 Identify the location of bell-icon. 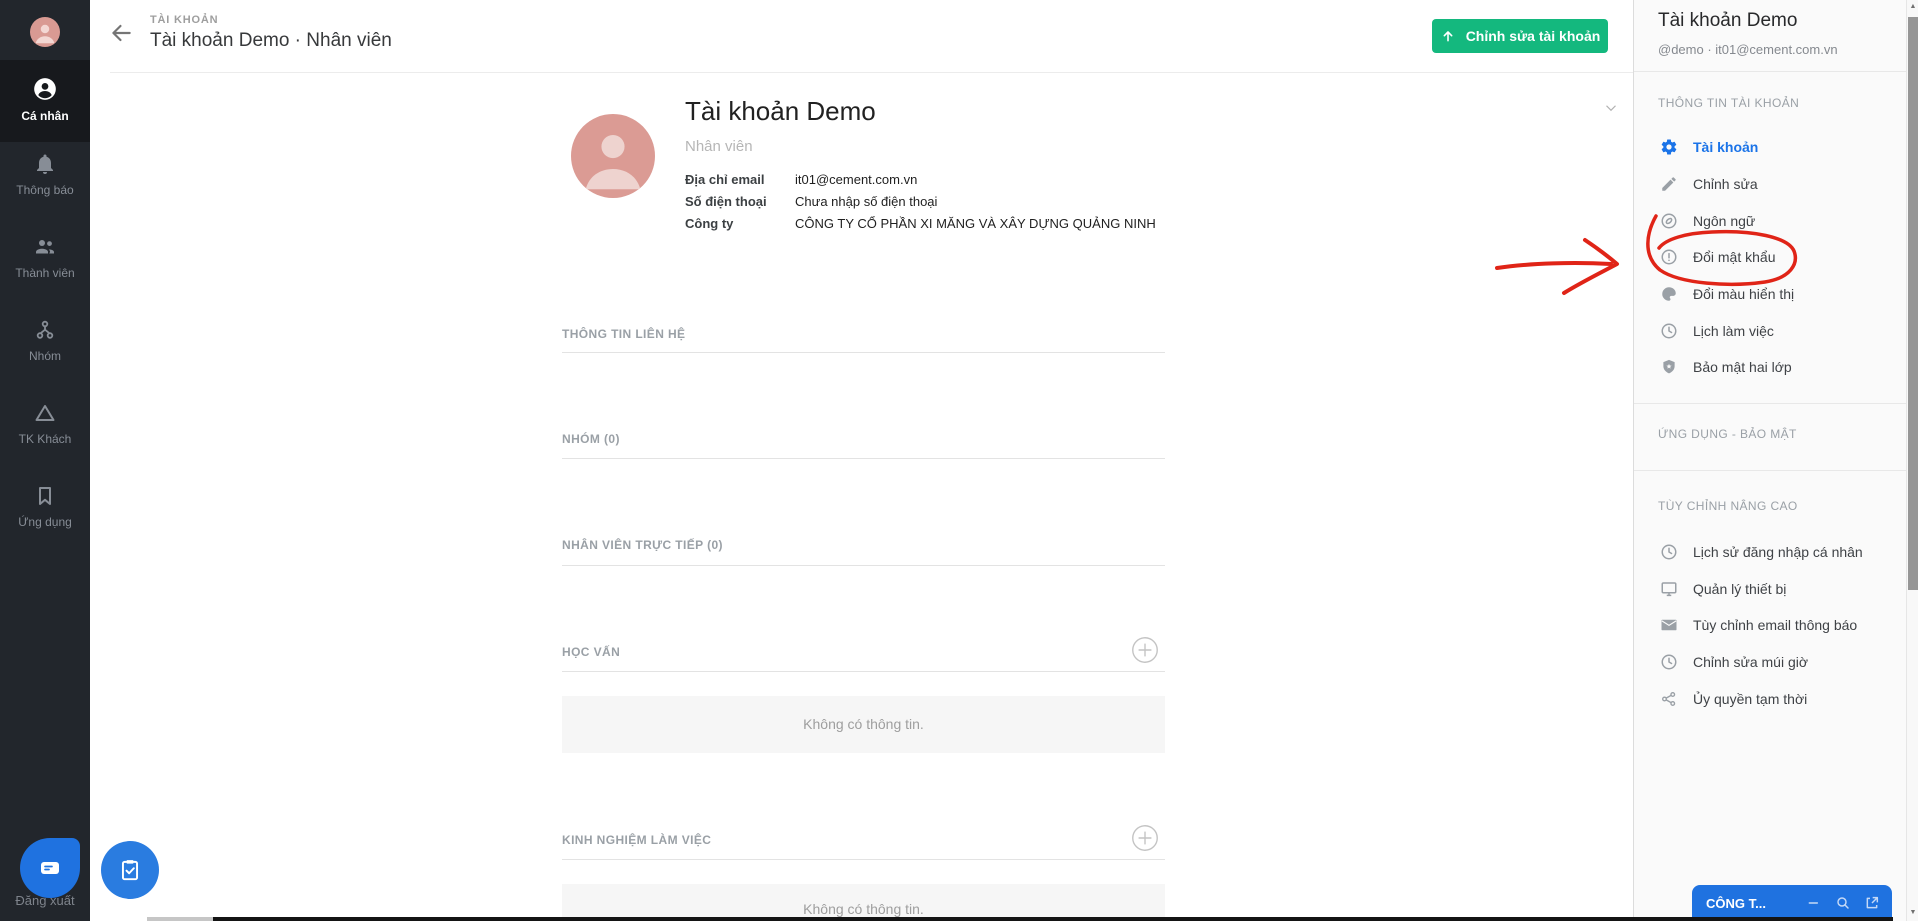
(45, 164).